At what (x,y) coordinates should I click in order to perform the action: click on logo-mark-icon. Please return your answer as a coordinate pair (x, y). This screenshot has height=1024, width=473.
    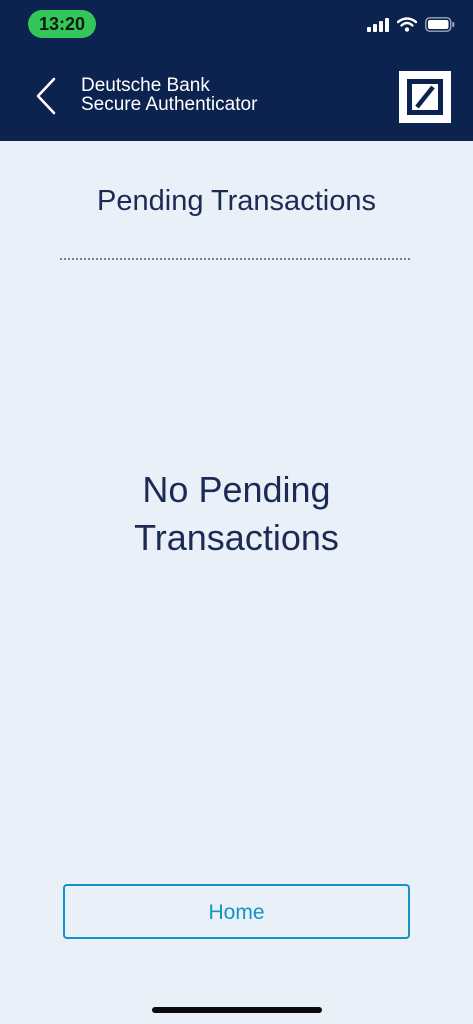
    Looking at the image, I should click on (425, 97).